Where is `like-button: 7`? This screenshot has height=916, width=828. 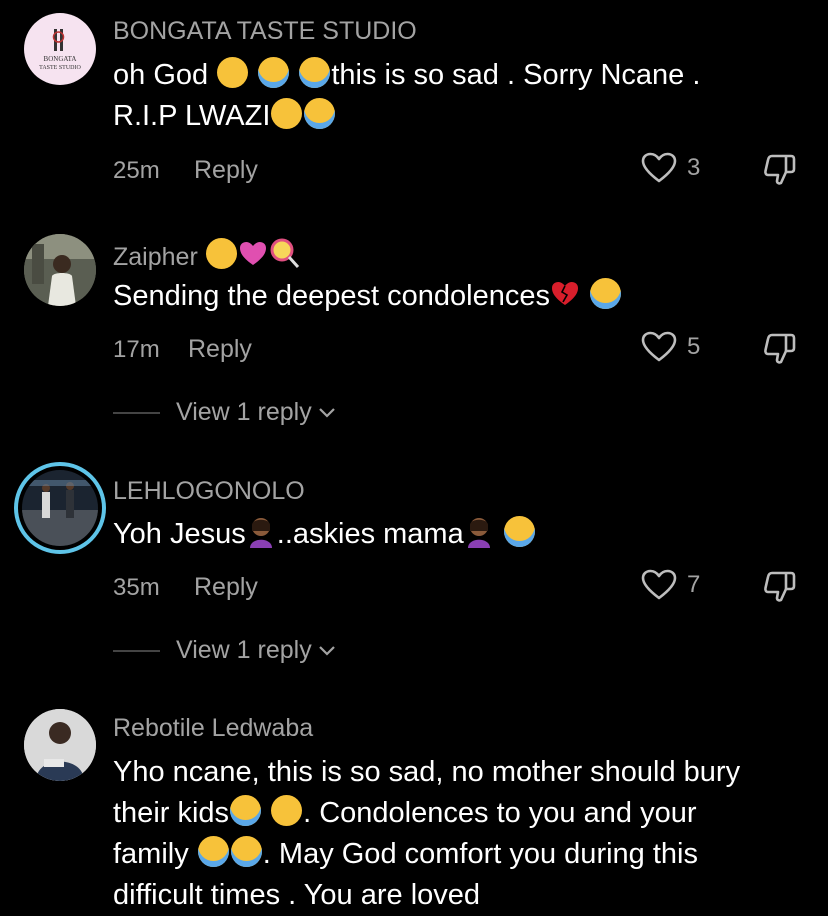
like-button: 7 is located at coordinates (670, 585).